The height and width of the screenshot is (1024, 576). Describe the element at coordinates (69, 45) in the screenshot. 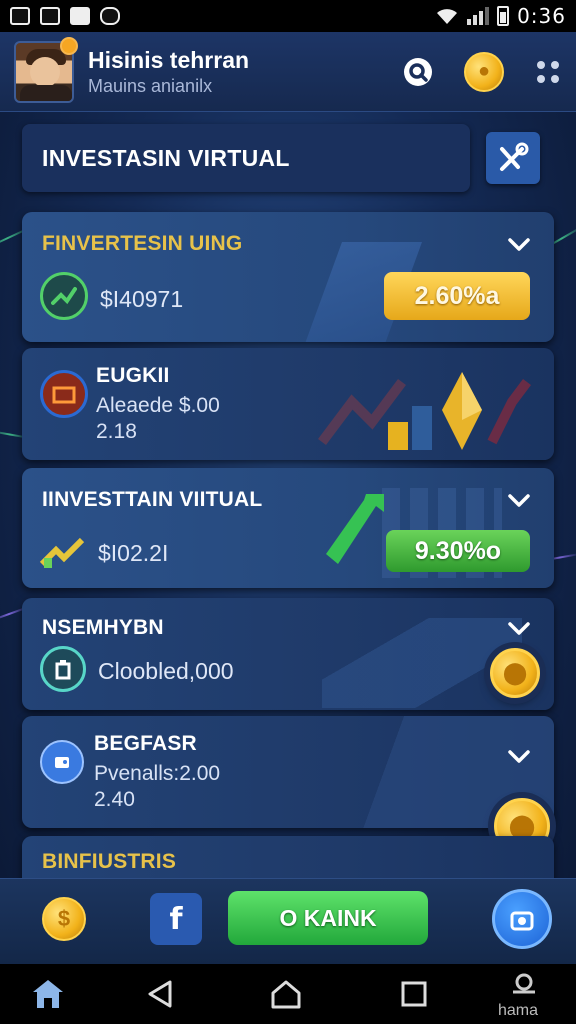

I see `level-badge-icon` at that location.